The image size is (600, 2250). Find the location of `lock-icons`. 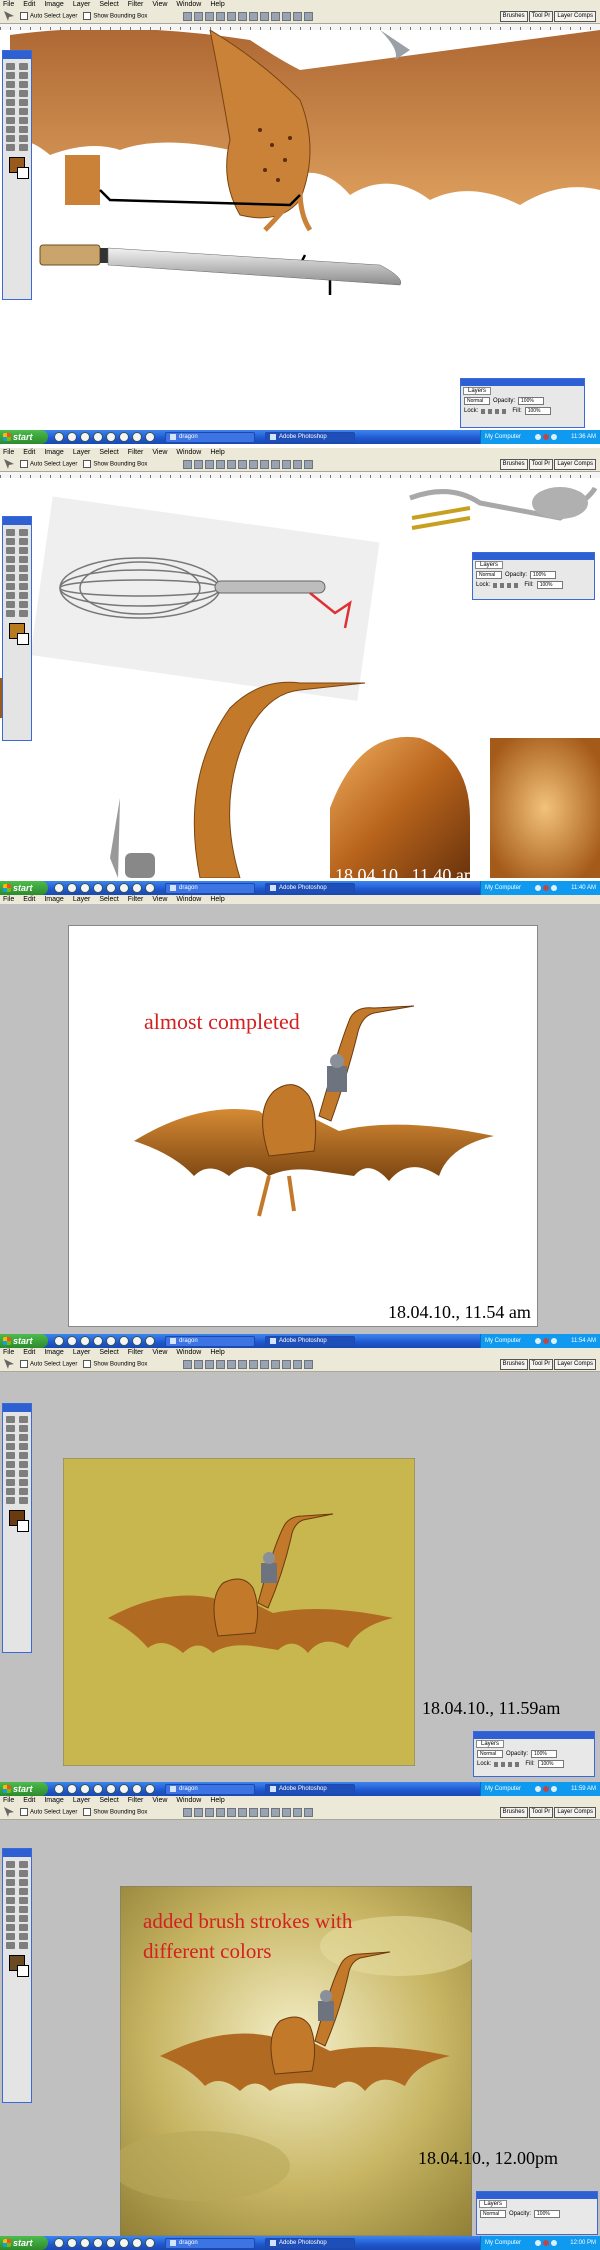

lock-icons is located at coordinates (495, 411).